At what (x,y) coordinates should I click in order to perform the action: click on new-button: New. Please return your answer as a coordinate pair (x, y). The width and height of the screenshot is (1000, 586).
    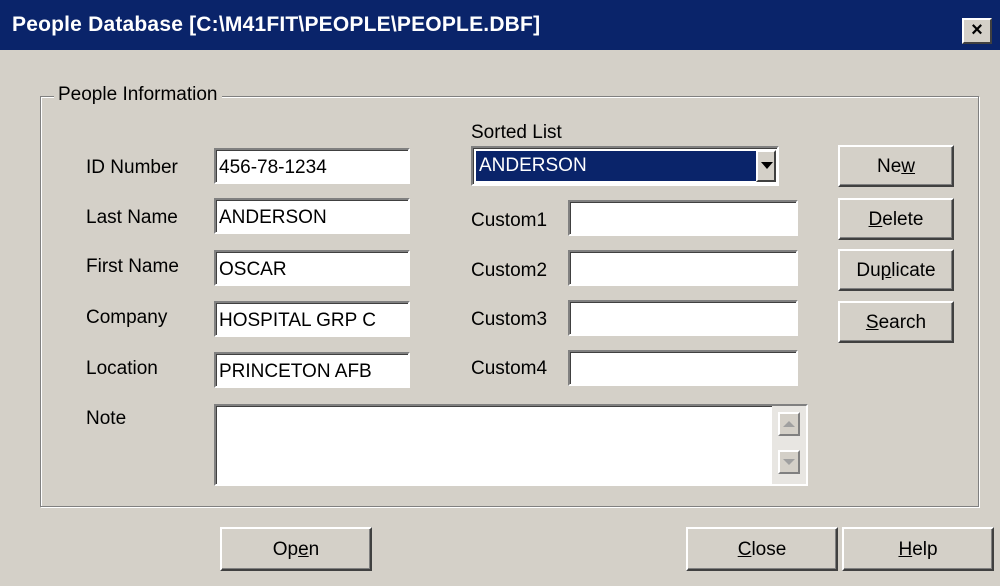
    Looking at the image, I should click on (896, 166).